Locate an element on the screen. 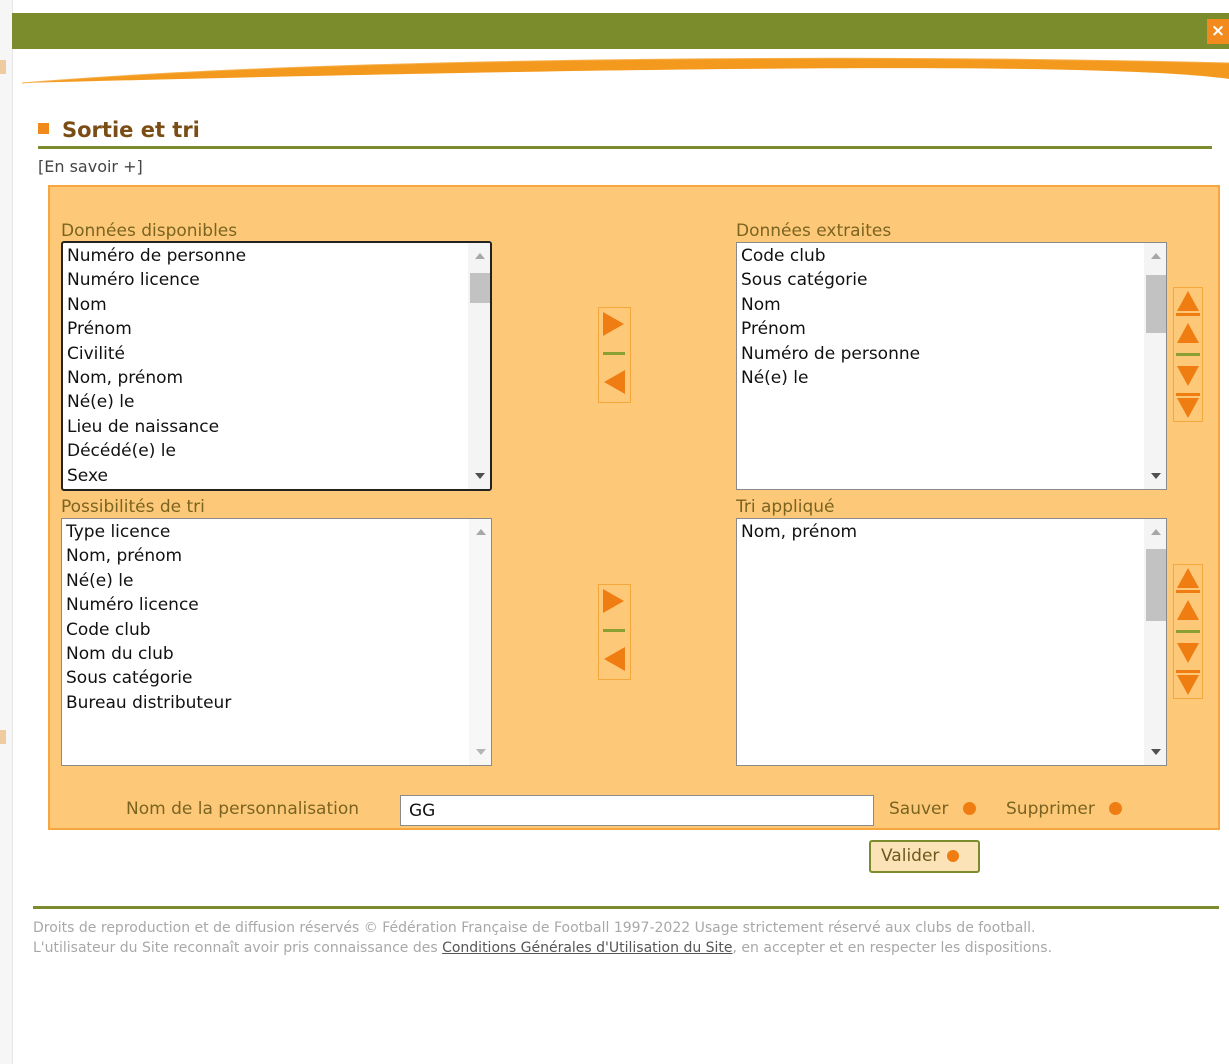 The width and height of the screenshot is (1229, 1064). sort-applied-listbox: Nom, prénom is located at coordinates (951, 642).